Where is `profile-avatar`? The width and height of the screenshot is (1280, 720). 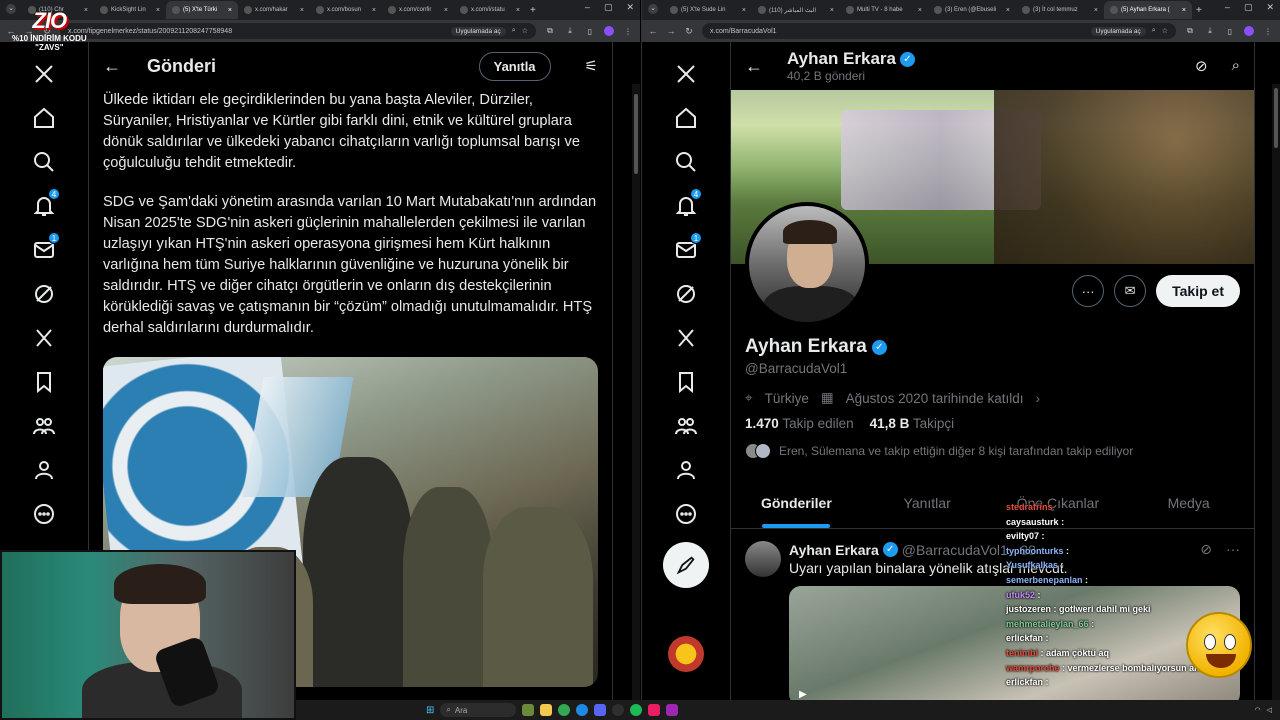 profile-avatar is located at coordinates (1249, 31).